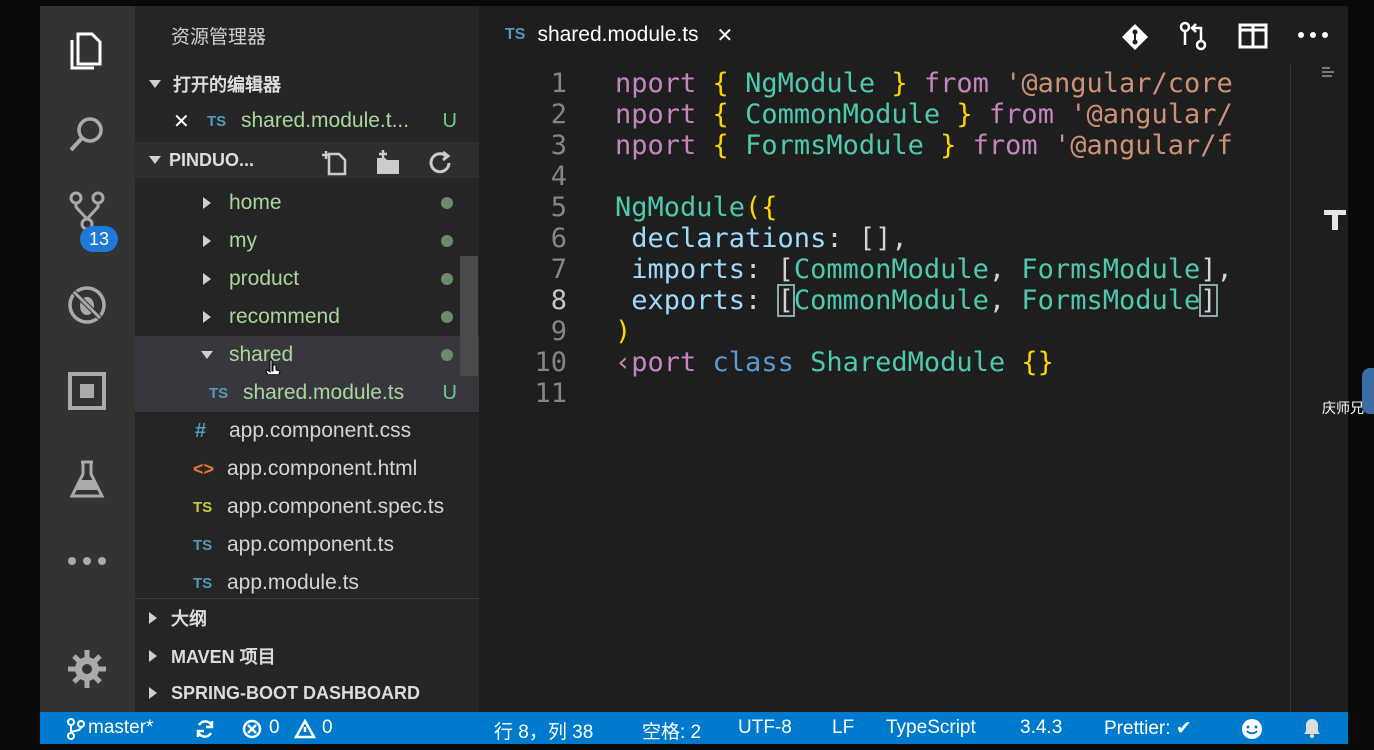 The image size is (1374, 750). Describe the element at coordinates (99, 239) in the screenshot. I see `scm-badge: 13` at that location.